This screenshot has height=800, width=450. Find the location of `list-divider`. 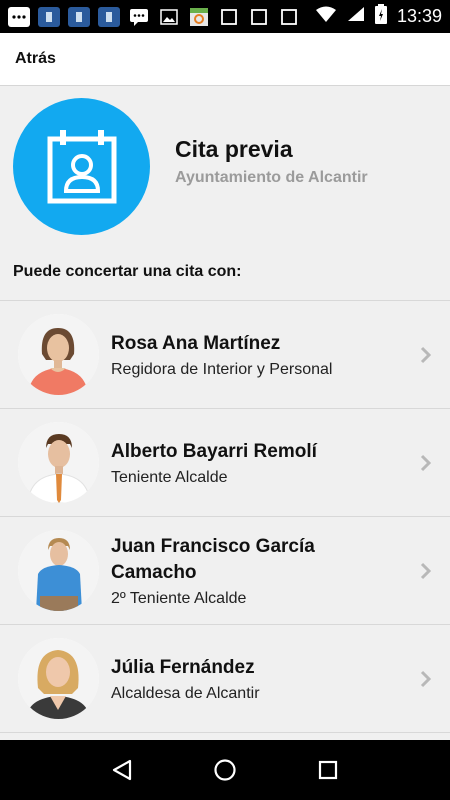

list-divider is located at coordinates (225, 736).